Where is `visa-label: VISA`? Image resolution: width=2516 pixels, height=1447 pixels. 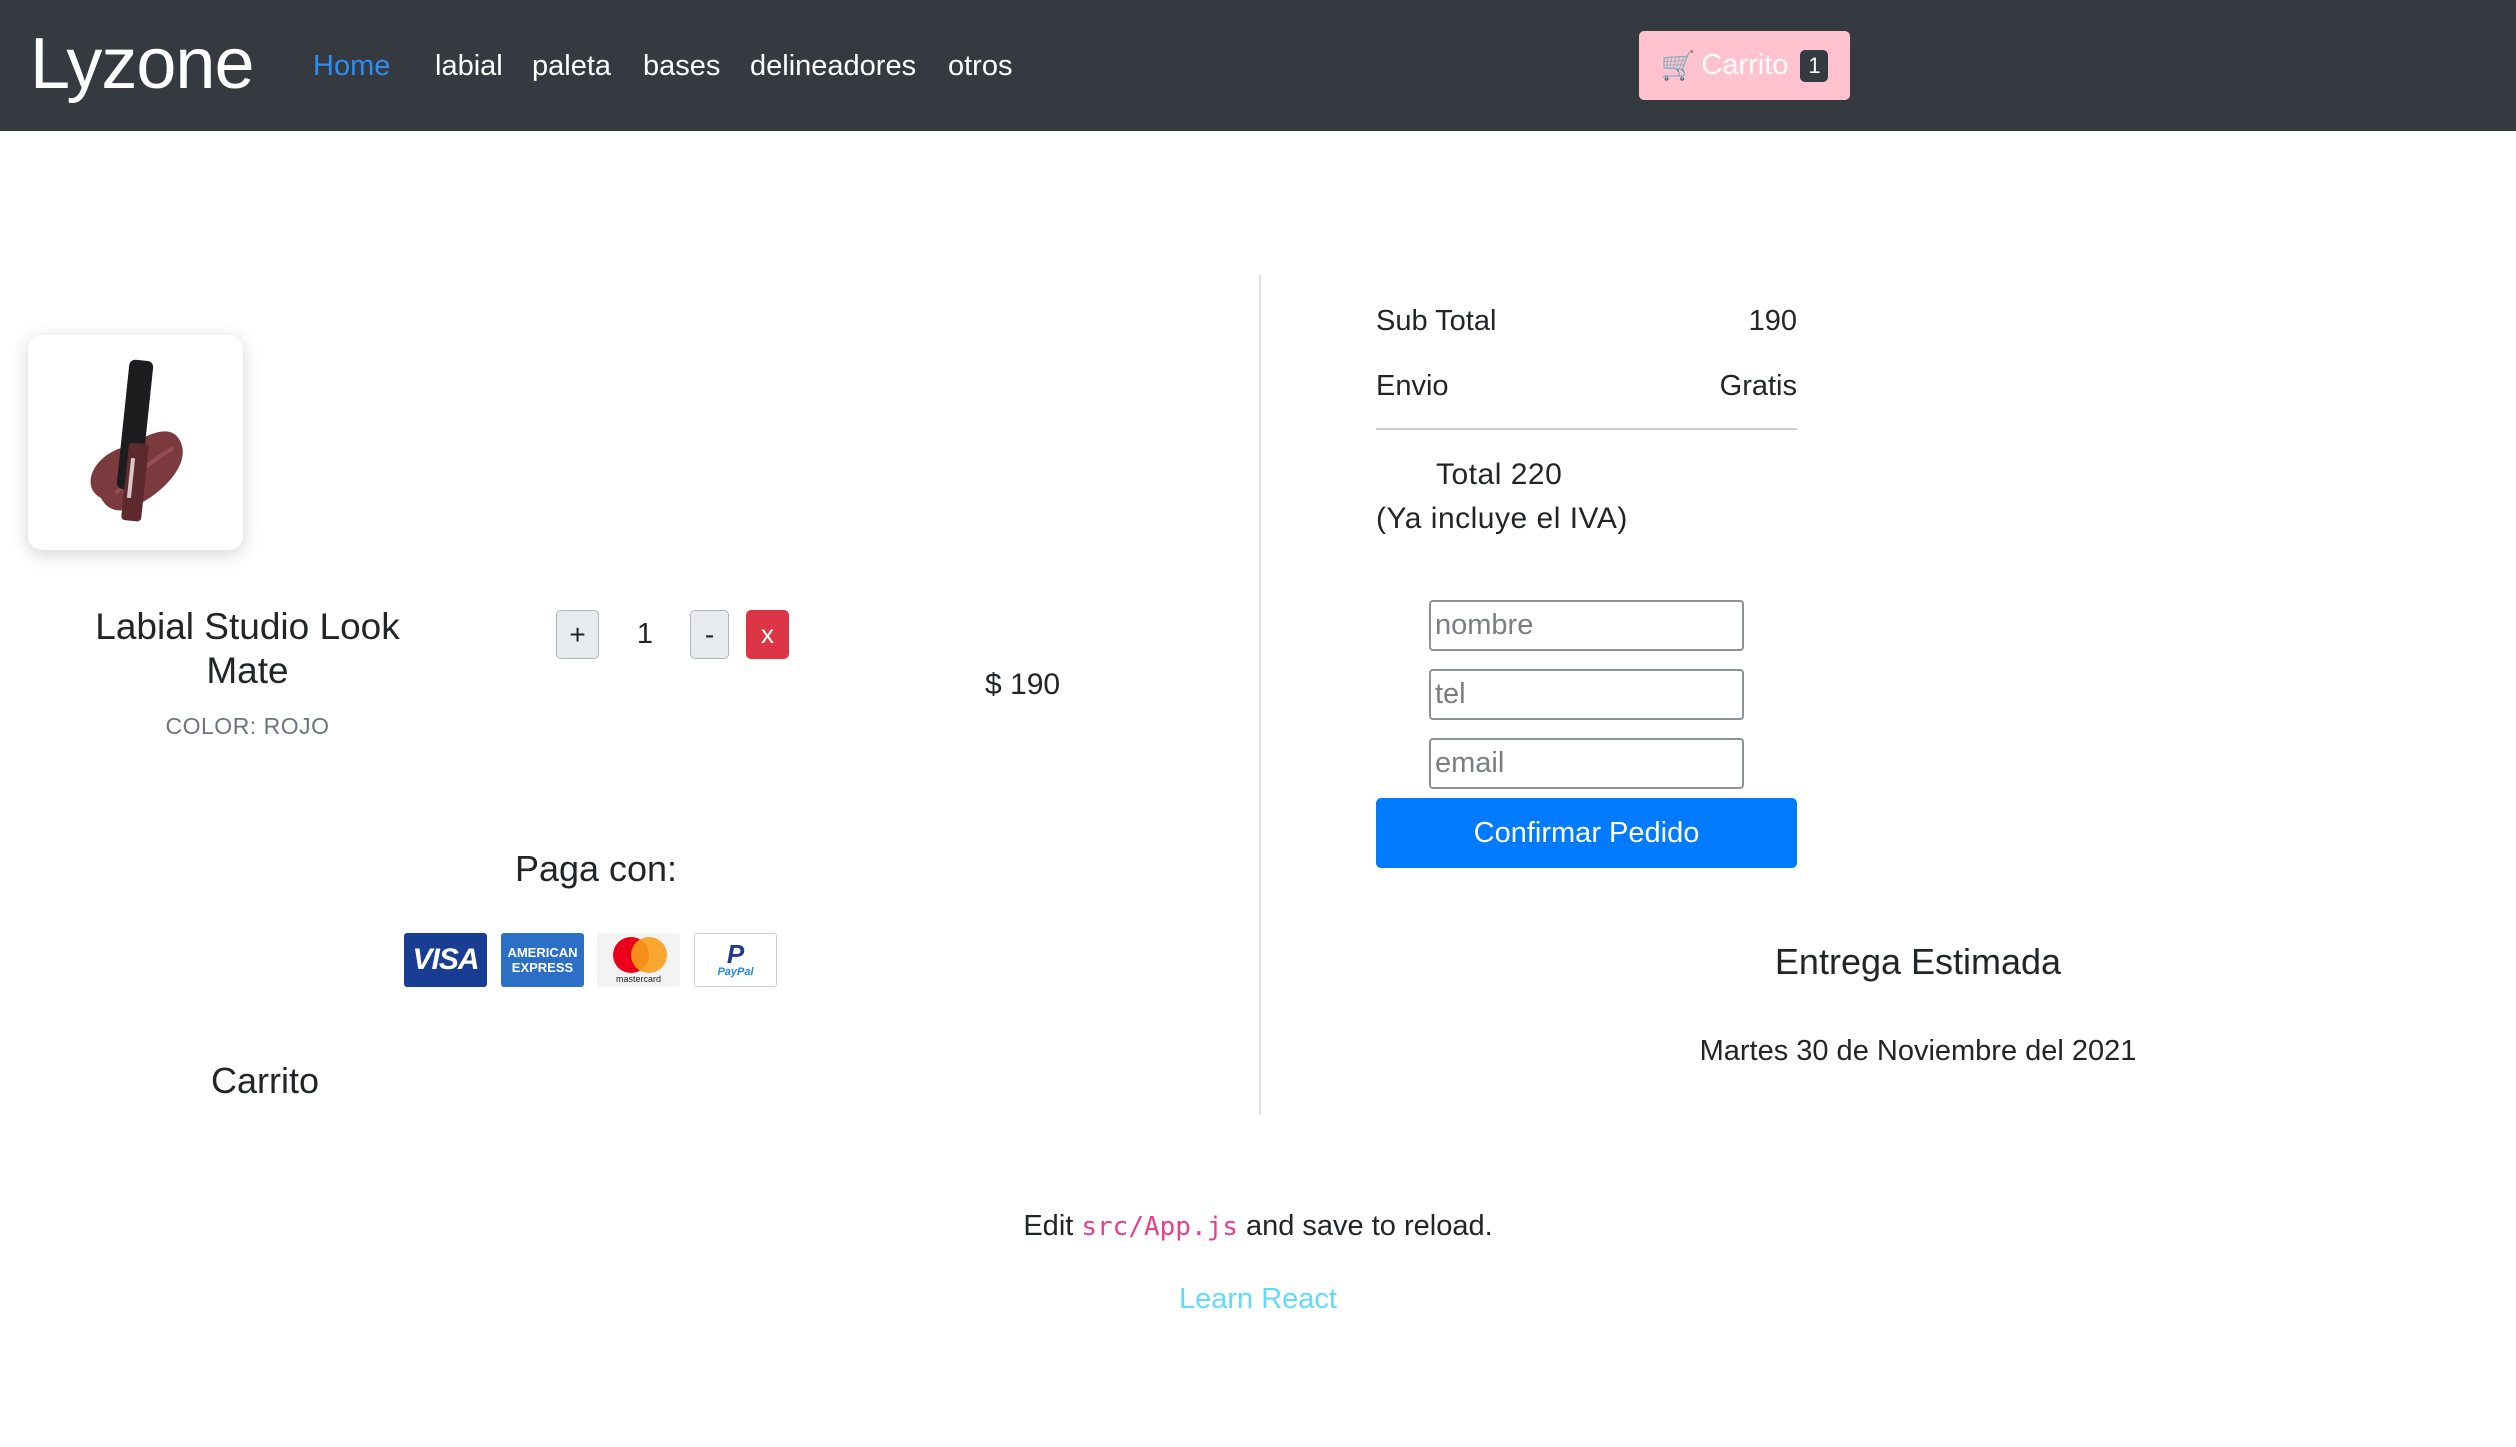 visa-label: VISA is located at coordinates (445, 959).